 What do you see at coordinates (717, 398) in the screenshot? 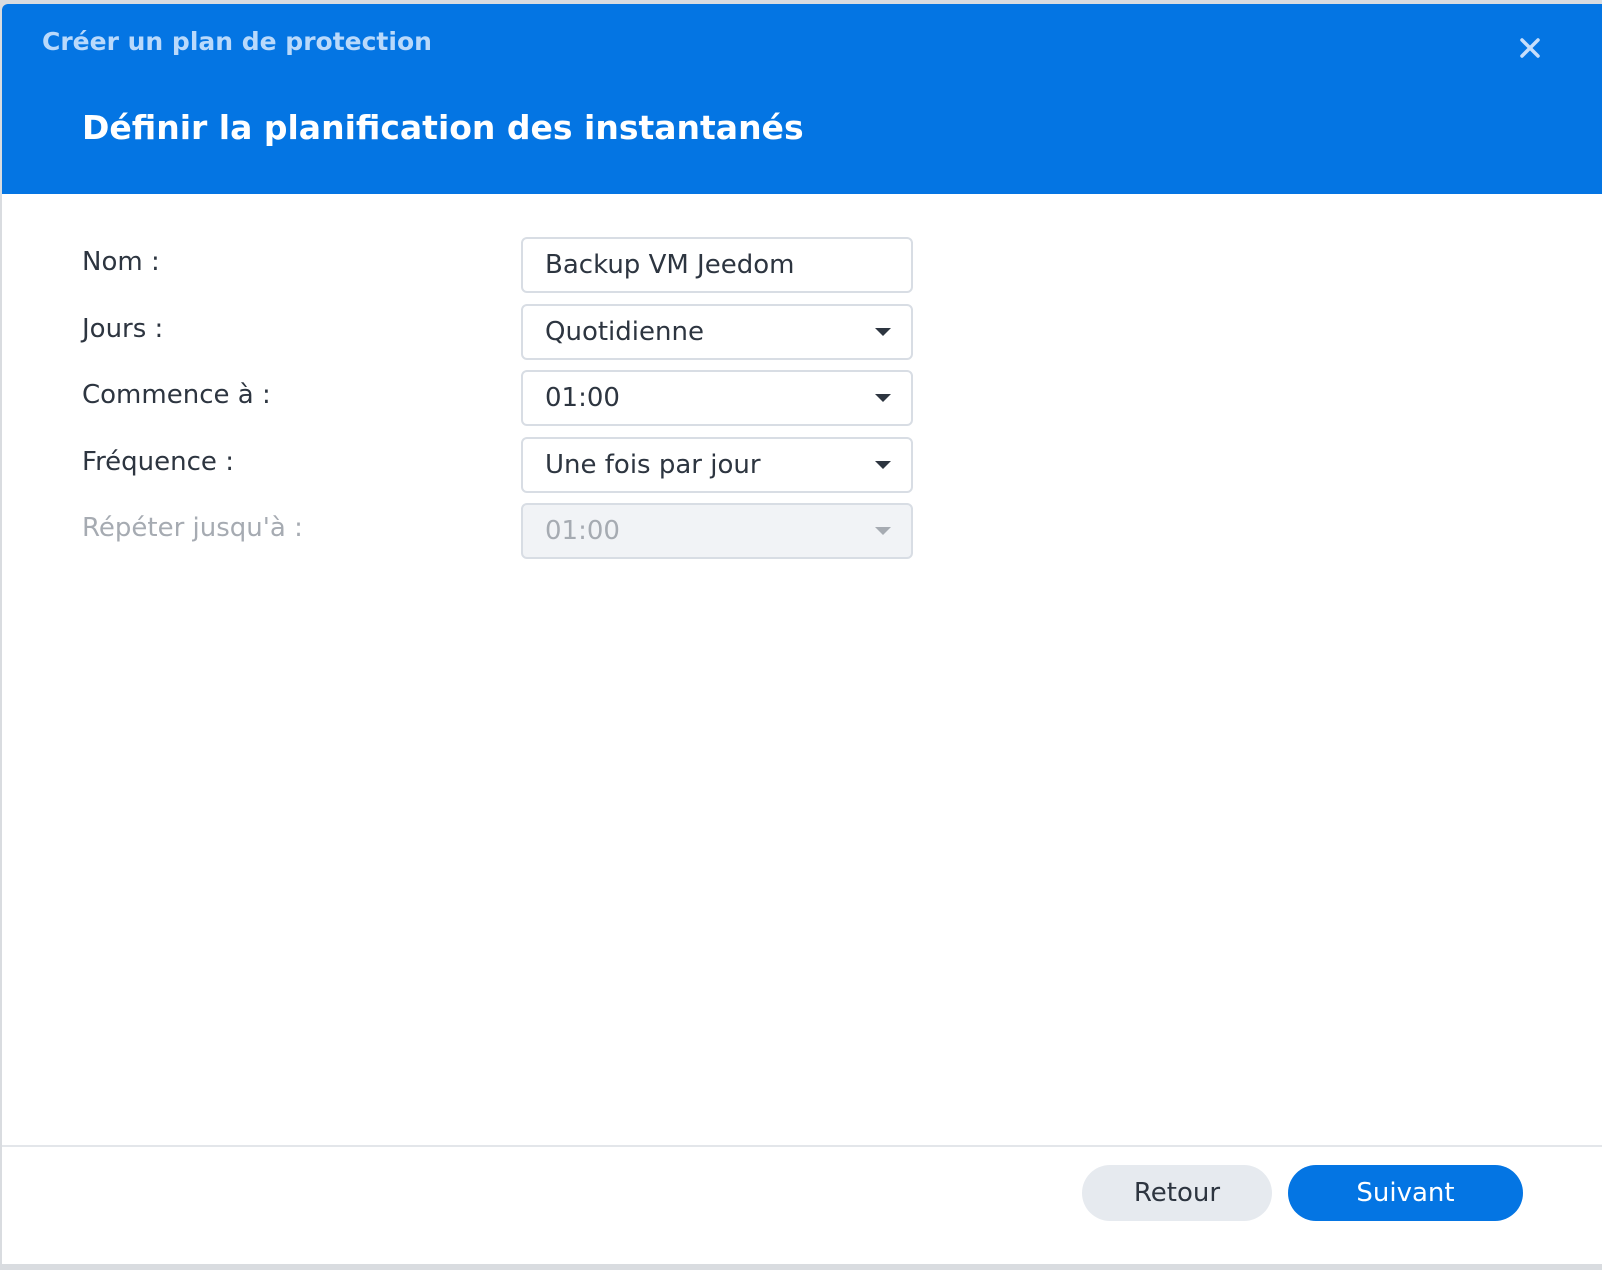
I see `starts-at-select: 01:00` at bounding box center [717, 398].